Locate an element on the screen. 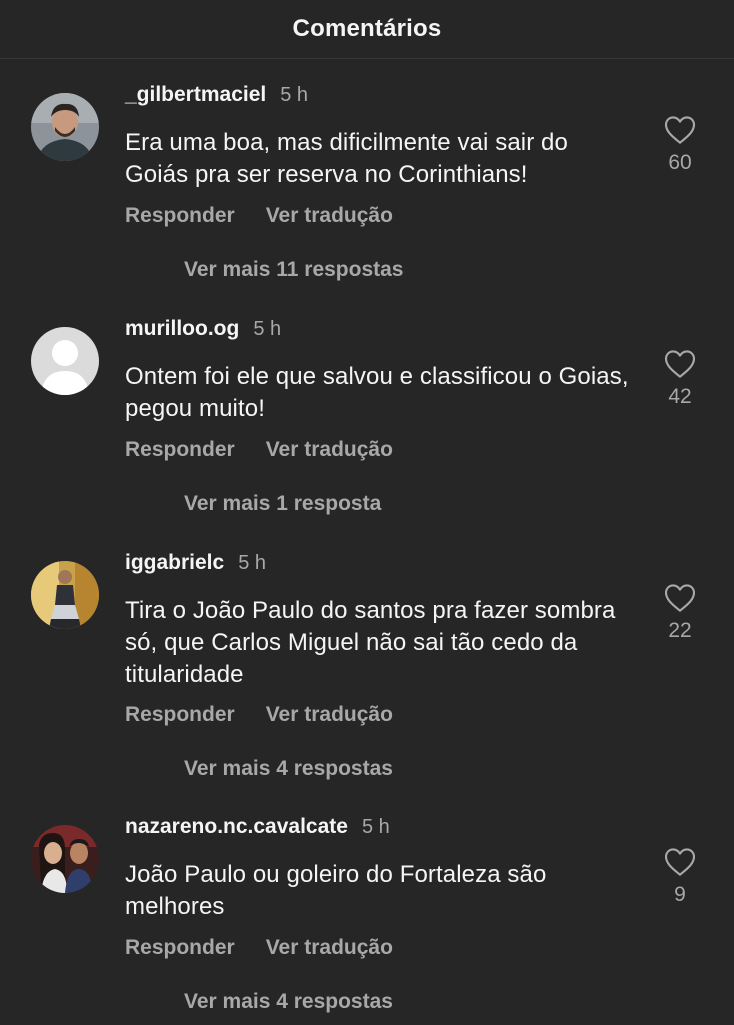  username-link: _gilbertmaciel is located at coordinates (195, 95).